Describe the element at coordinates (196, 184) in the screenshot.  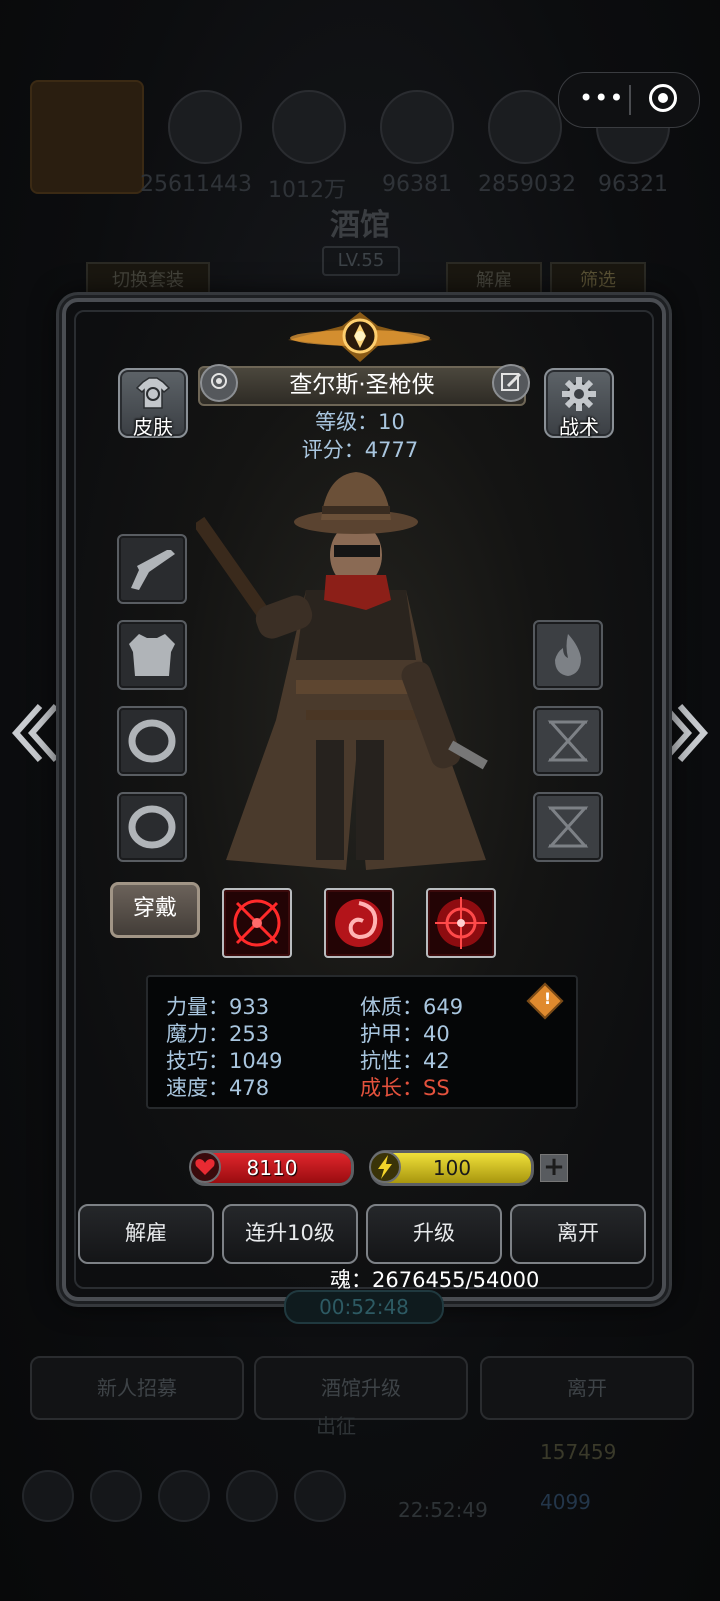
I see `bg-resource-value: 25611443` at that location.